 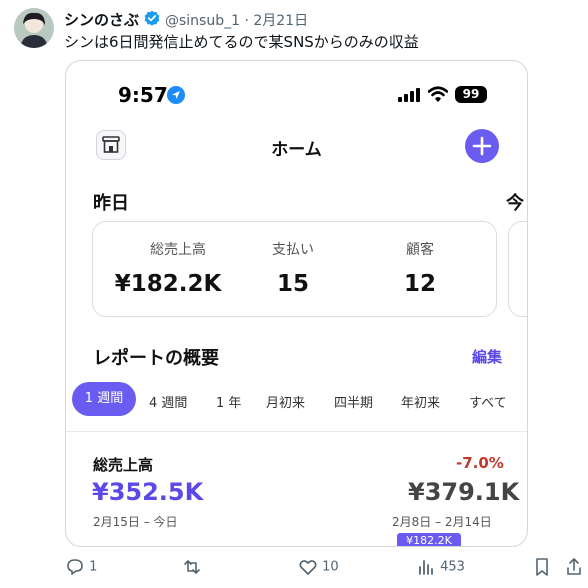 I want to click on wifi-icon, so click(x=438, y=94).